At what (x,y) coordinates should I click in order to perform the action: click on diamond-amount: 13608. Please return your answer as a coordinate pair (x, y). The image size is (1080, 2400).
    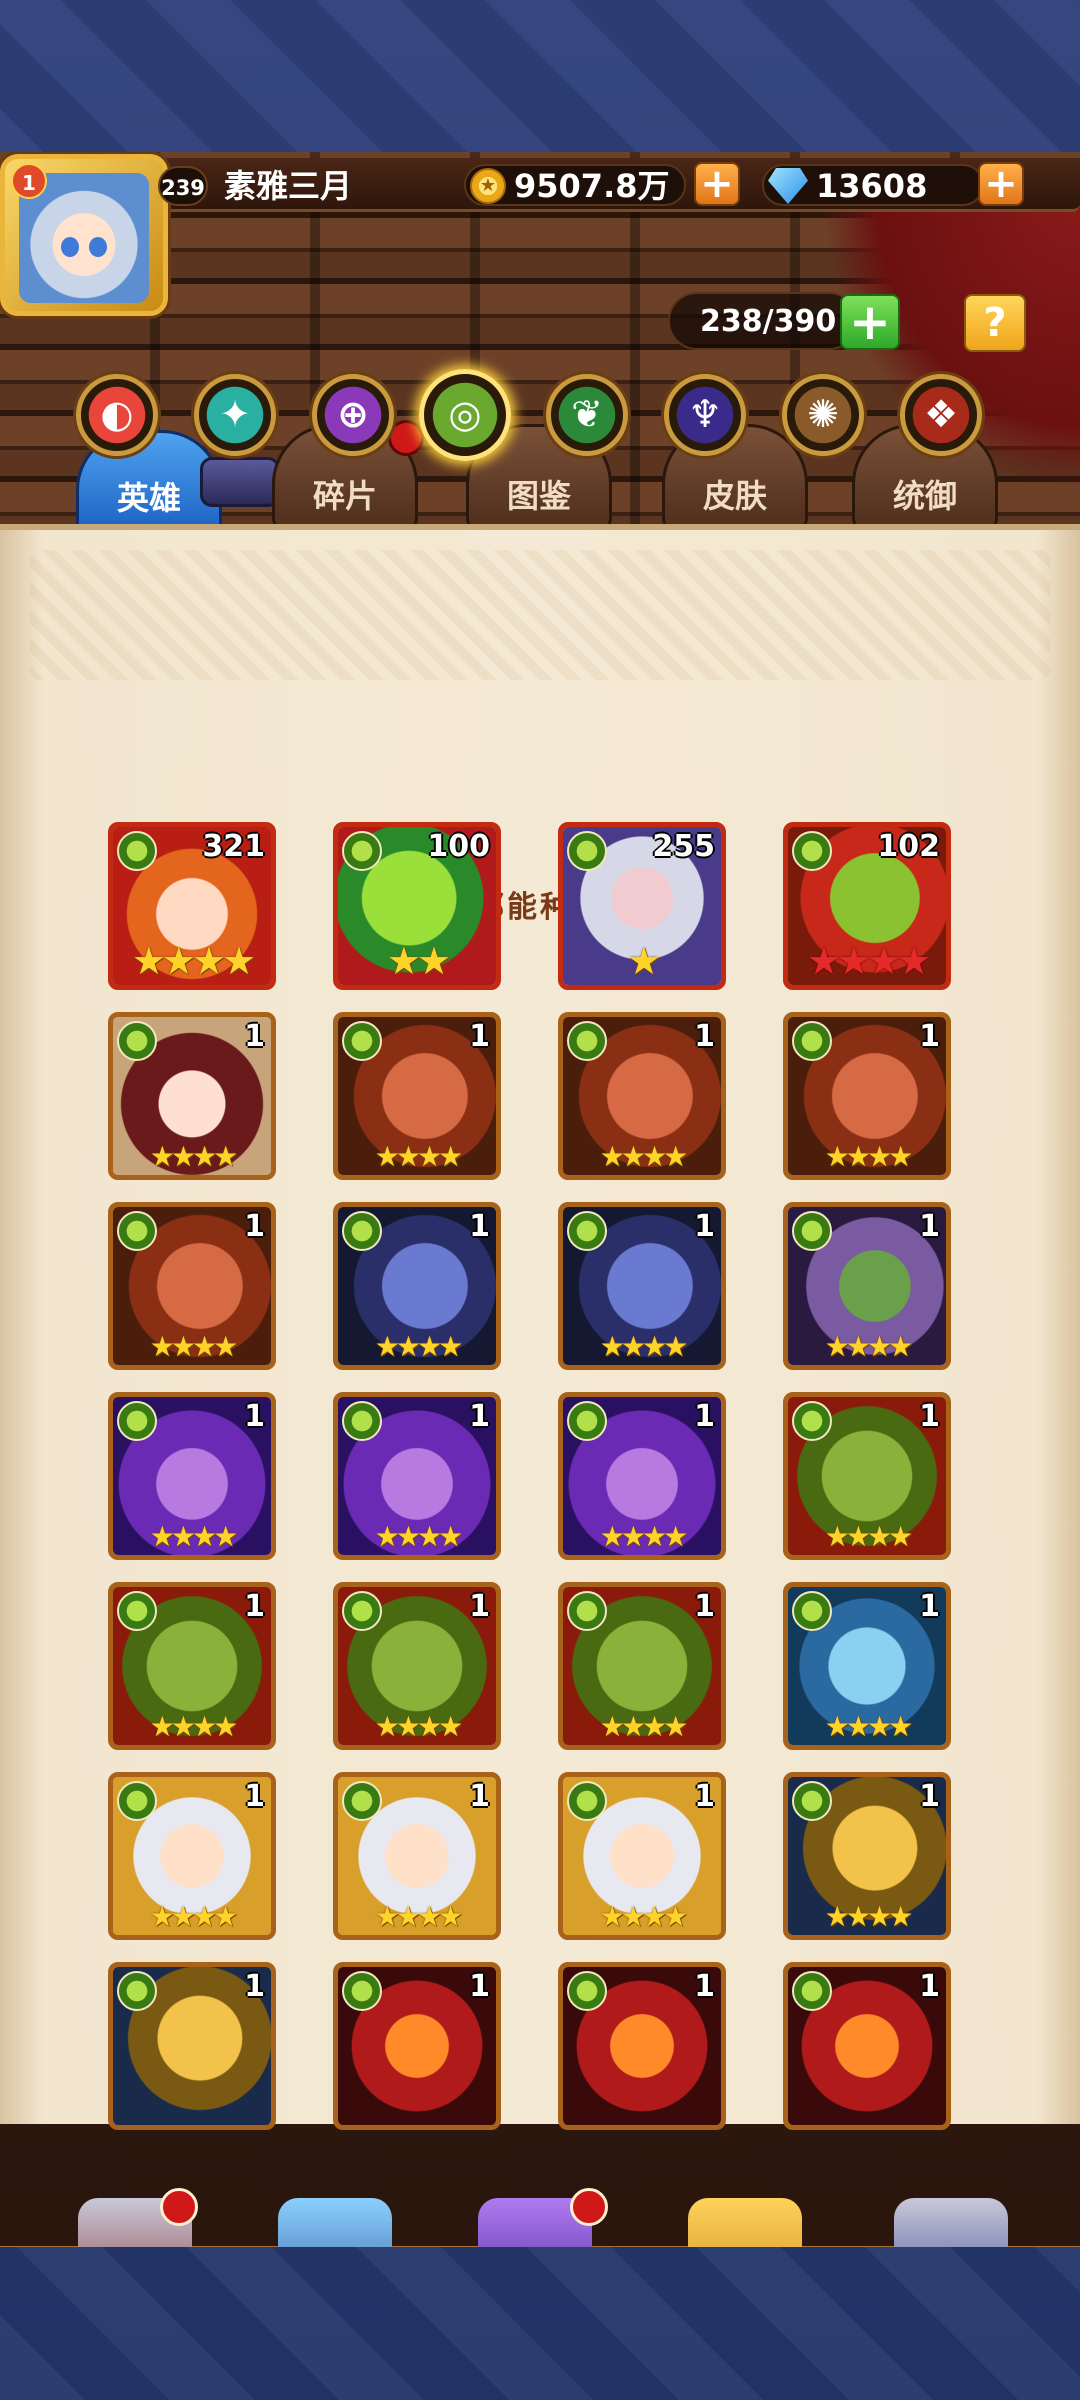
    Looking at the image, I should click on (872, 186).